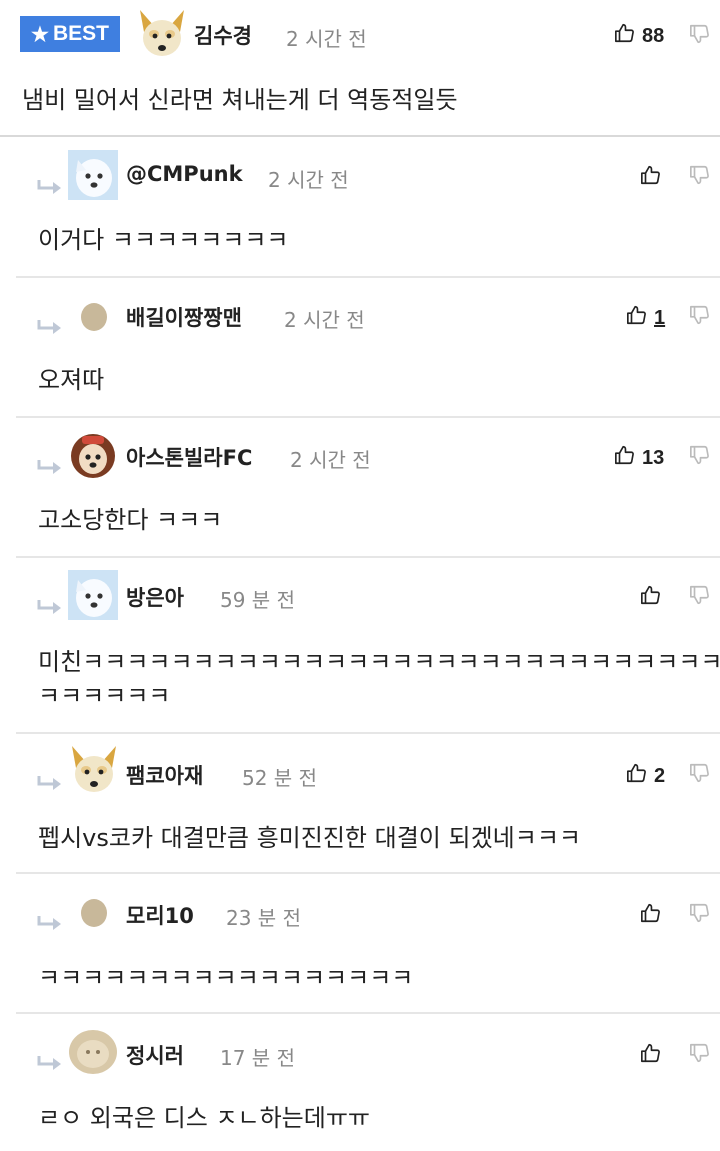 The height and width of the screenshot is (1151, 720). Describe the element at coordinates (279, 778) in the screenshot. I see `comment-time: 52 분 전` at that location.